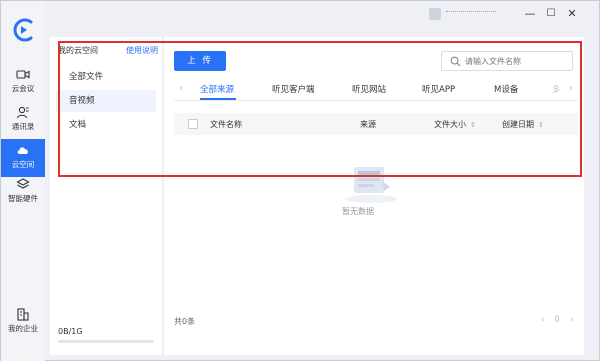 The image size is (600, 361). I want to click on video-camera-icon, so click(23, 74).